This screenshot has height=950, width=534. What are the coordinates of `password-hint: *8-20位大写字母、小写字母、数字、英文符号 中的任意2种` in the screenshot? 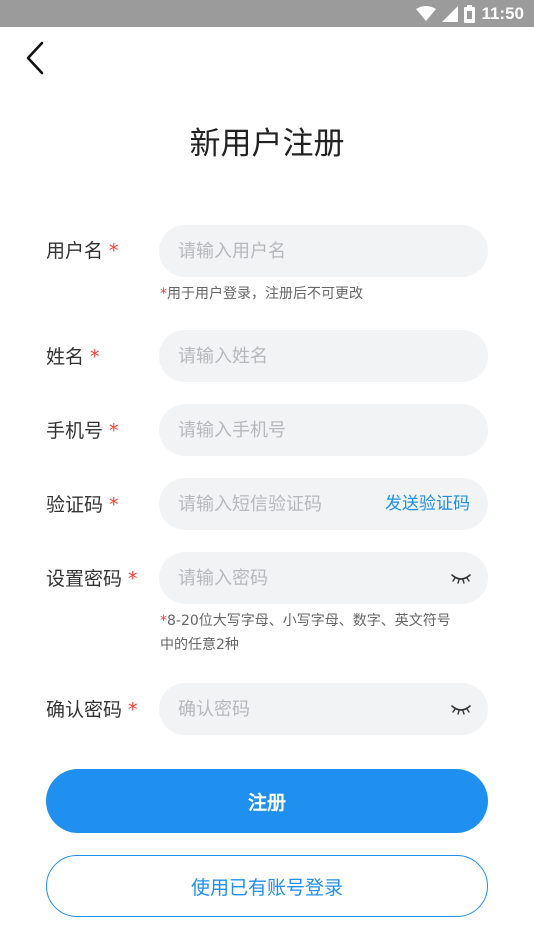 It's located at (305, 633).